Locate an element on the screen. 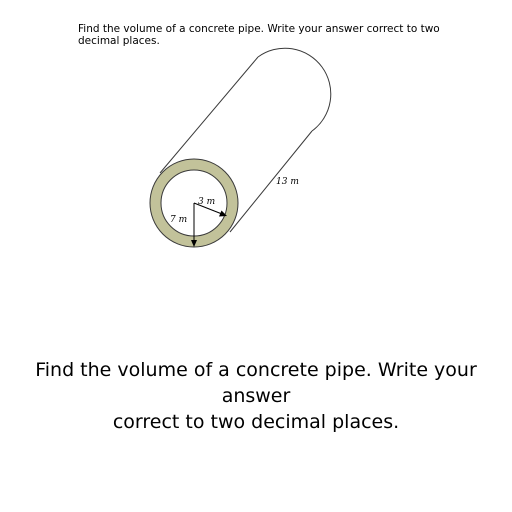  pipe-bottom-edge is located at coordinates (271, 181).